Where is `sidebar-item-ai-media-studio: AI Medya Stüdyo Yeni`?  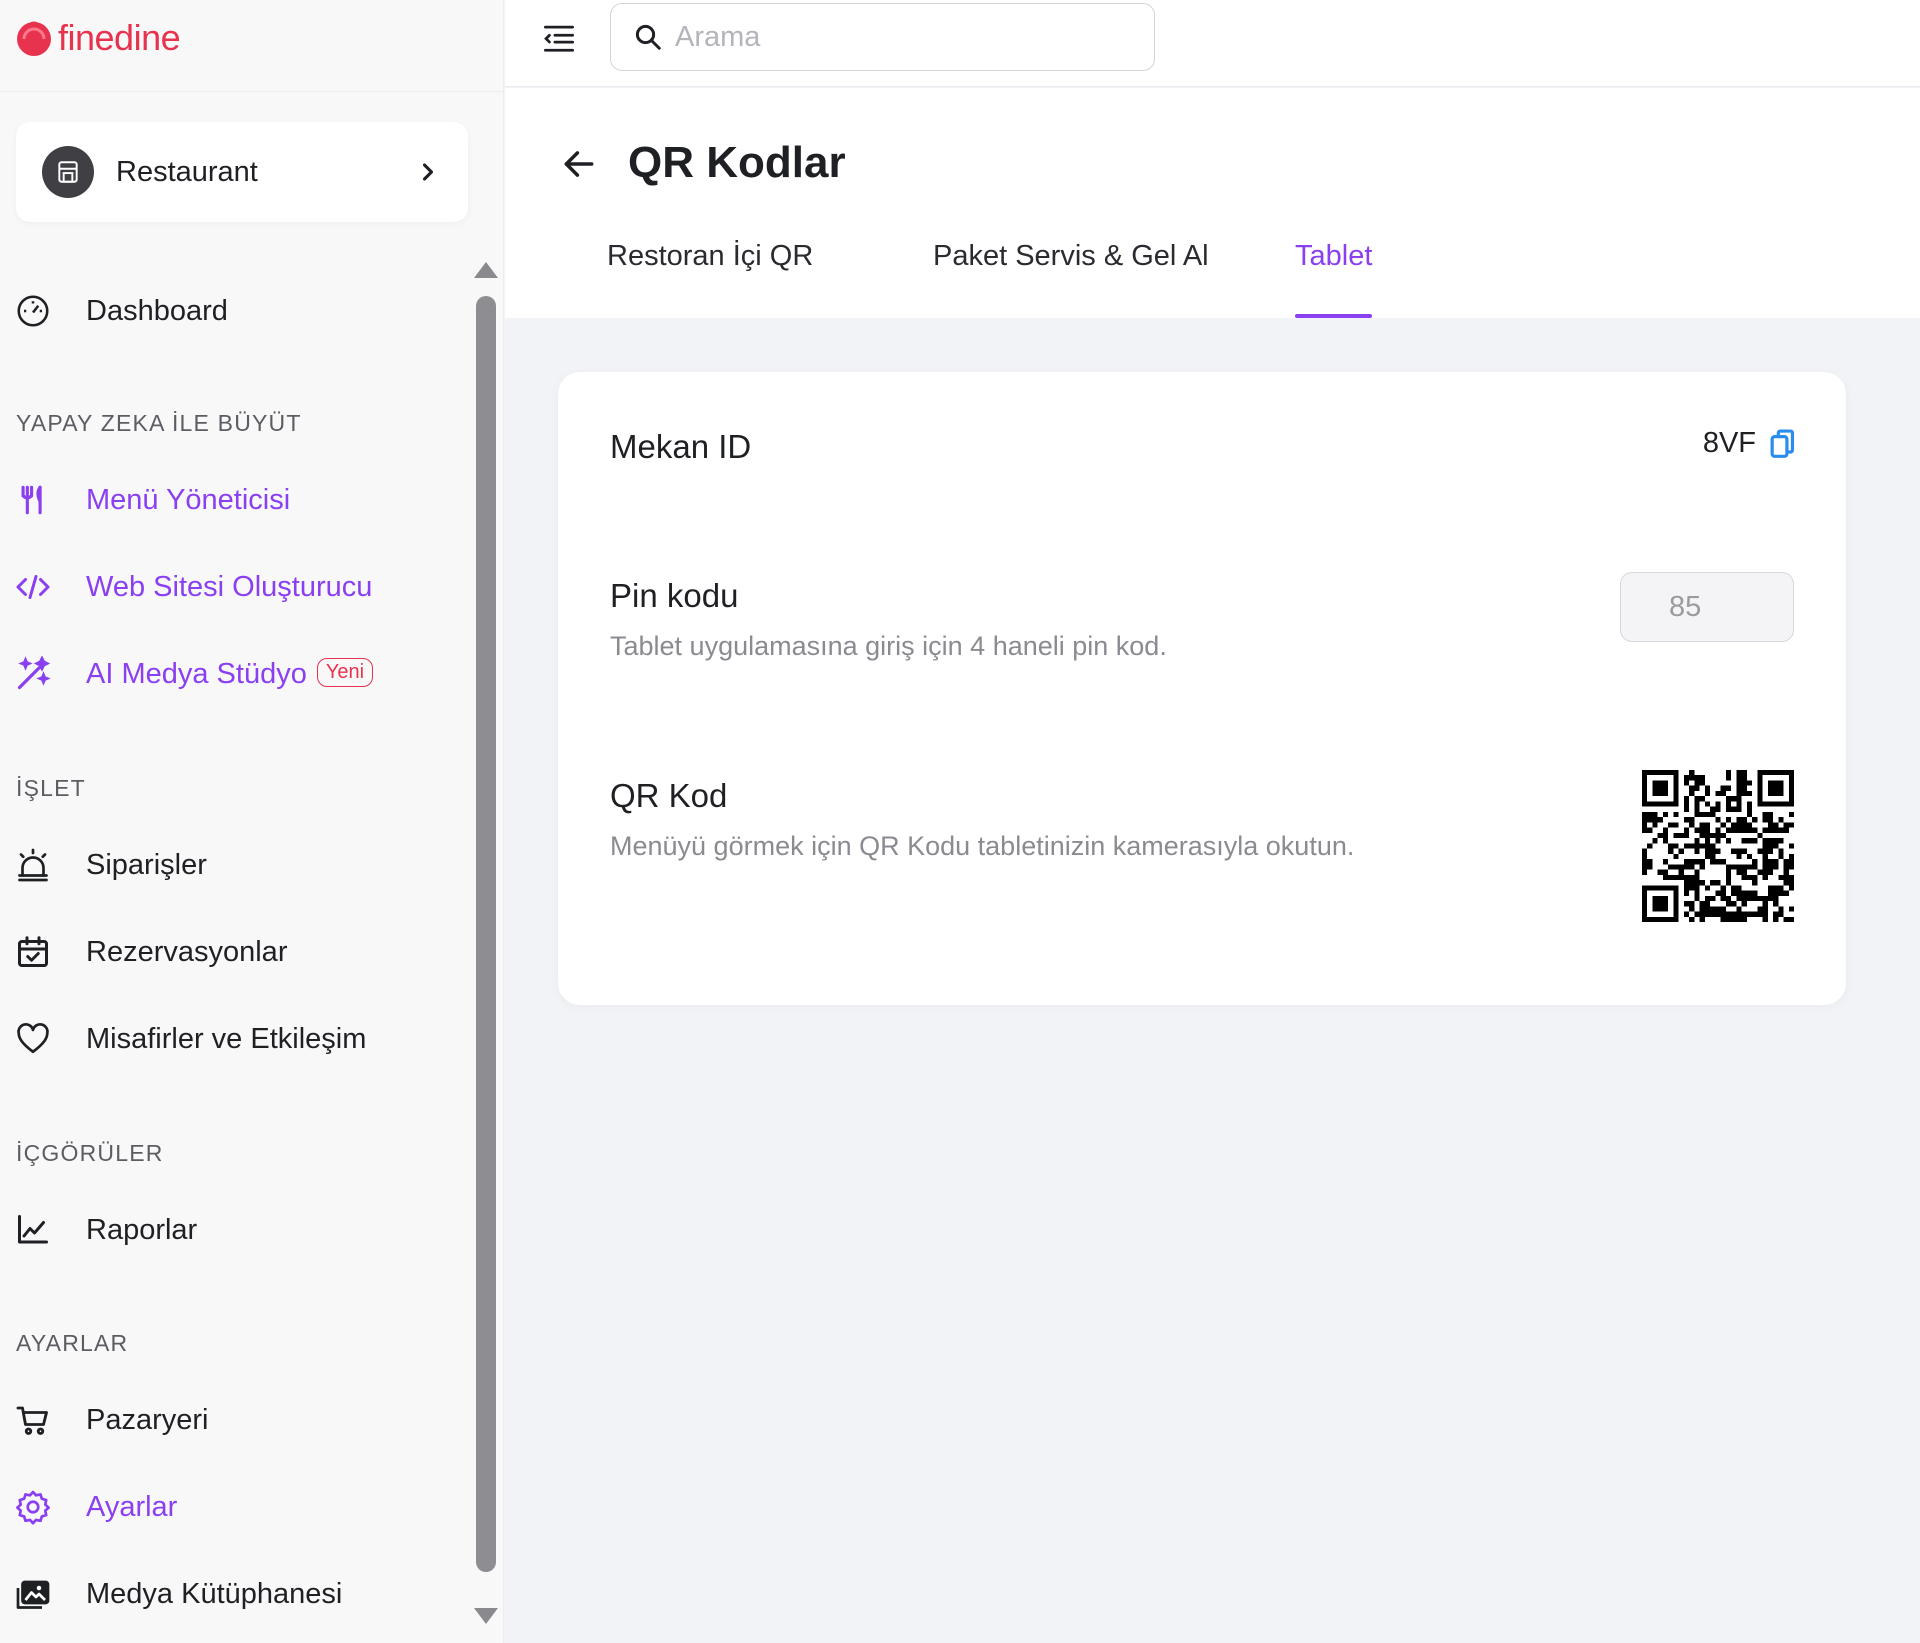 sidebar-item-ai-media-studio: AI Medya Stüdyo Yeni is located at coordinates (235, 674).